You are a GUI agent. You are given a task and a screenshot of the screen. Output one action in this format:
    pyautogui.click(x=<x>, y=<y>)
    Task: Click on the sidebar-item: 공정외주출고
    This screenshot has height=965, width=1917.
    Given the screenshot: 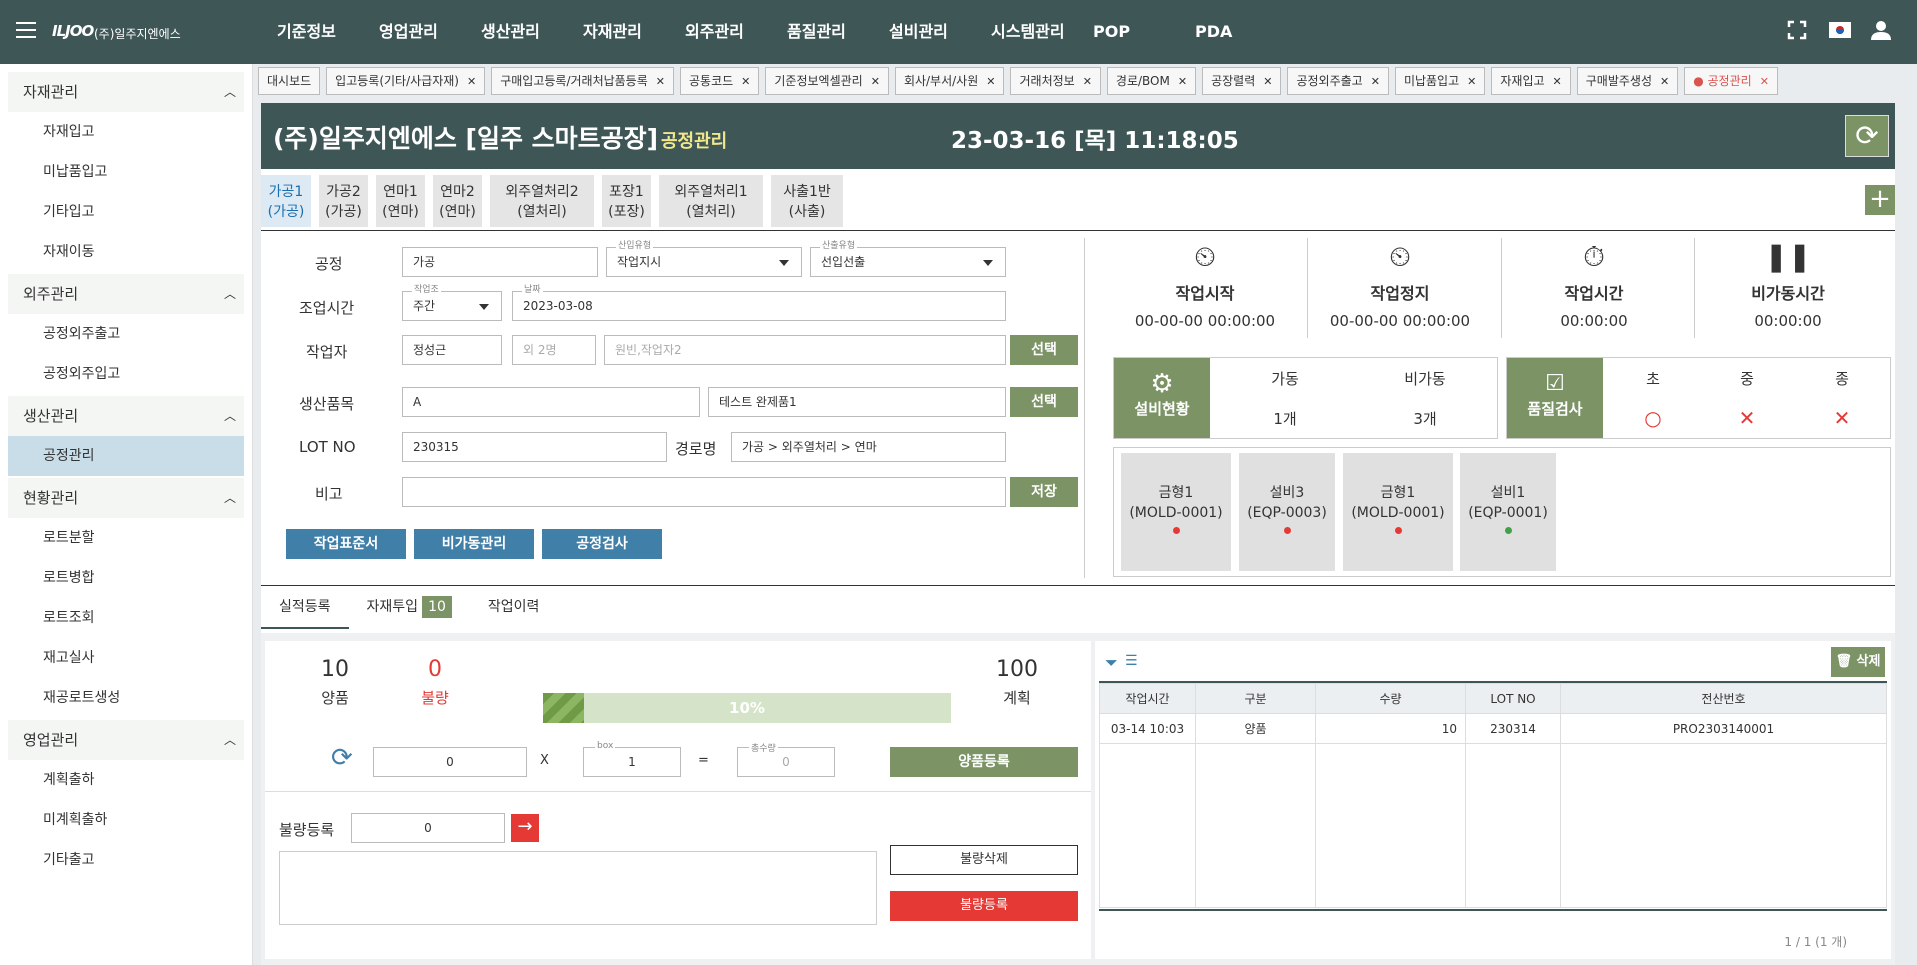 What is the action you would take?
    pyautogui.click(x=126, y=334)
    